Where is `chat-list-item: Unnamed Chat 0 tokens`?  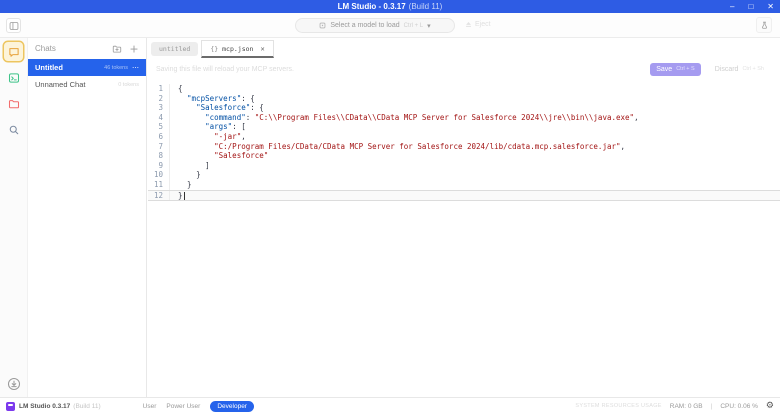
chat-list-item: Unnamed Chat 0 tokens is located at coordinates (87, 84).